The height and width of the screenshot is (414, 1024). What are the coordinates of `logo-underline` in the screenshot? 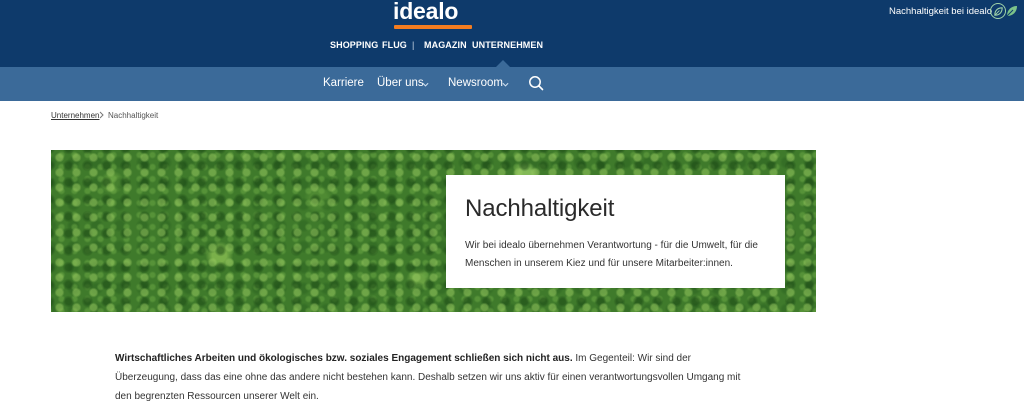 It's located at (433, 27).